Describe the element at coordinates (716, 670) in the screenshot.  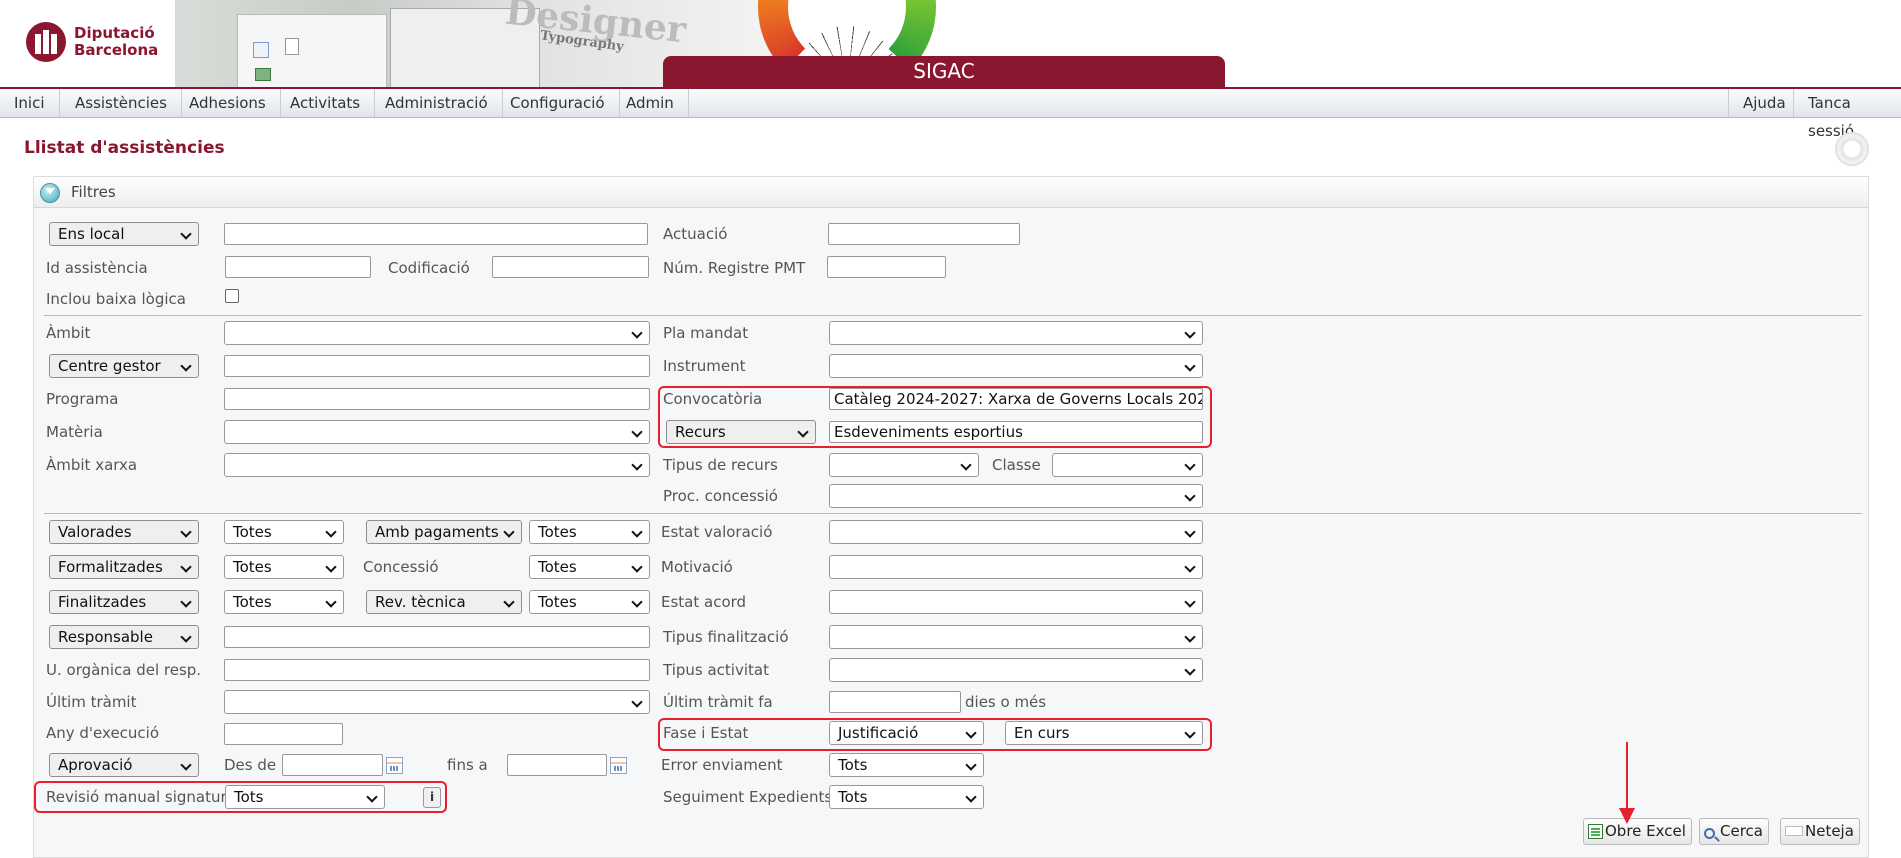
I see `tipus-activitat-label: Tipus activitat` at that location.